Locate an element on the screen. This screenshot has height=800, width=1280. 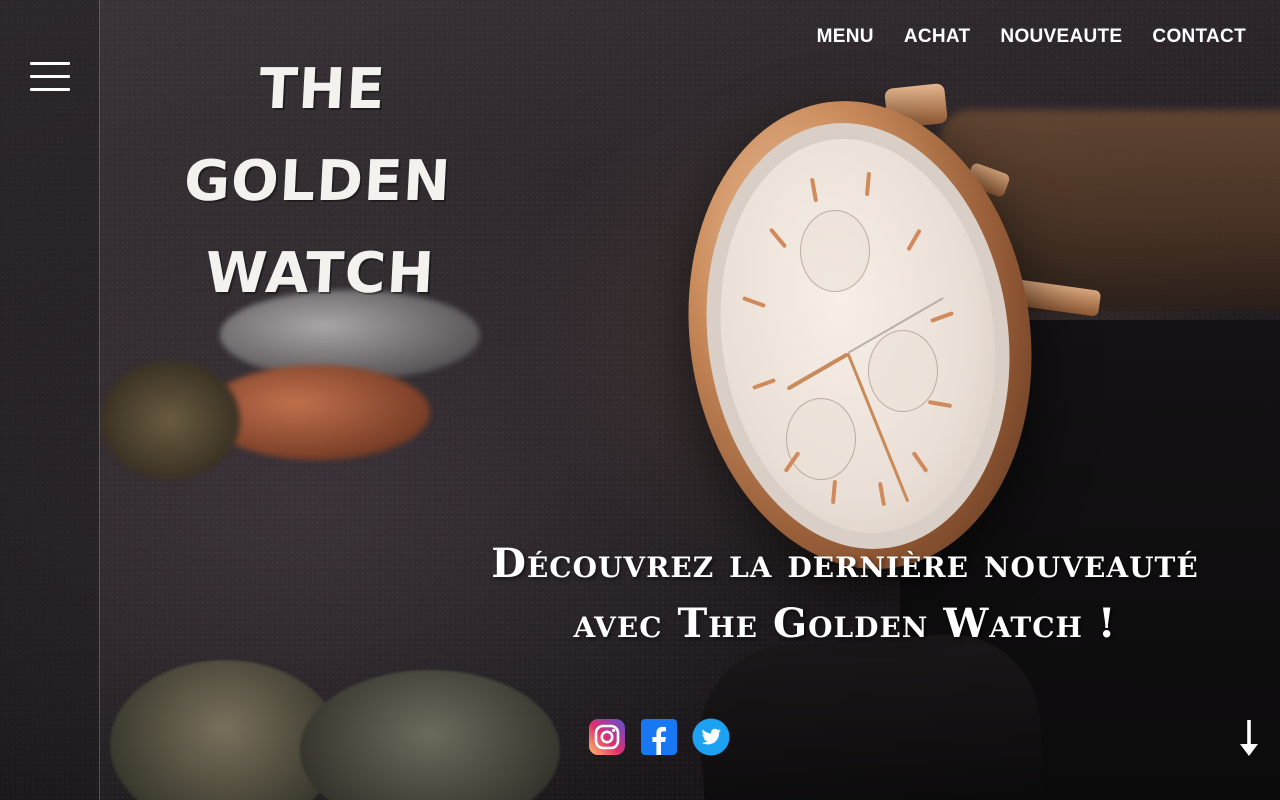
arrow-down-icon is located at coordinates (1249, 739).